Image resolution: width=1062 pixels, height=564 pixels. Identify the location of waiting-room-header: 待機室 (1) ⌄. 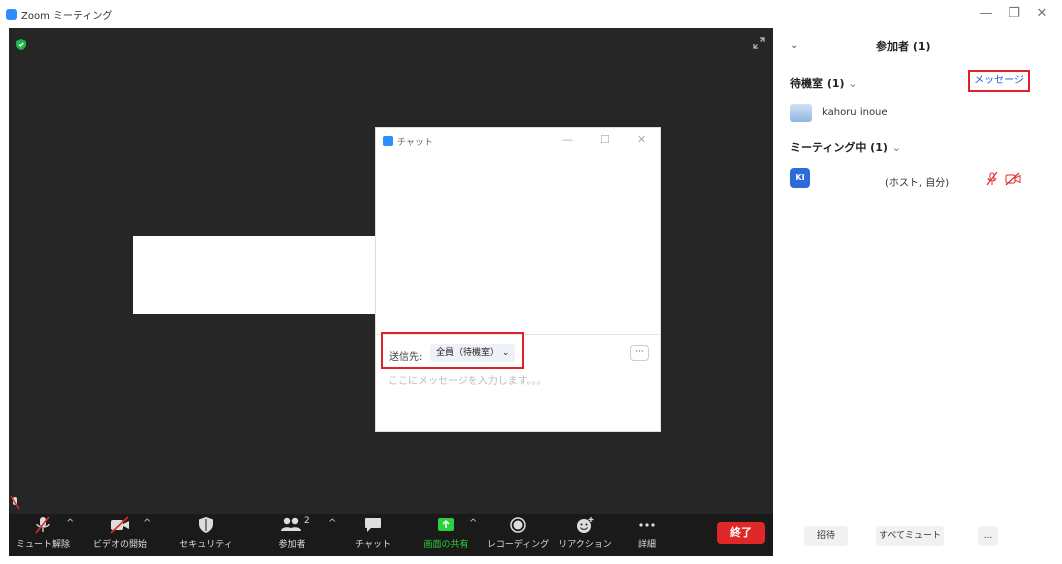
(824, 83).